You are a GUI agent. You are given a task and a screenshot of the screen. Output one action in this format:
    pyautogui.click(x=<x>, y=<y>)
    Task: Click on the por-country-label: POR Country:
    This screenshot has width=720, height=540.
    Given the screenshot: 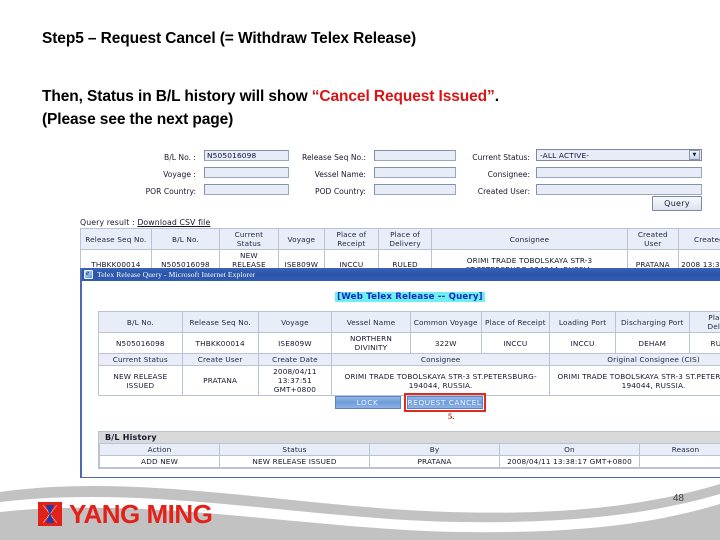 What is the action you would take?
    pyautogui.click(x=170, y=191)
    